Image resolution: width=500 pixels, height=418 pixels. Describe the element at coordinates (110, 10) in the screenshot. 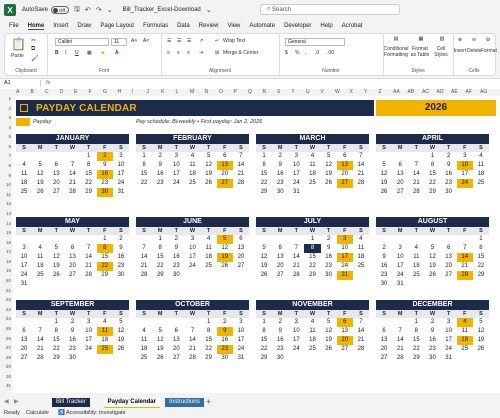

I see `customize-toolbar-icon: ⌄` at that location.